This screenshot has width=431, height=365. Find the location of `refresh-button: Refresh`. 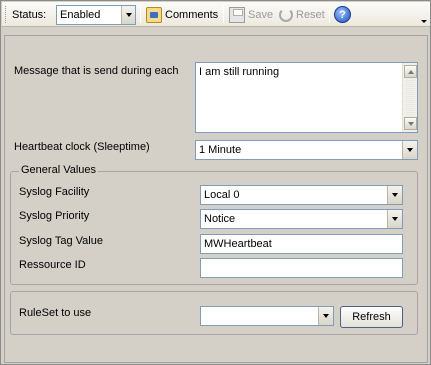

refresh-button: Refresh is located at coordinates (371, 317).